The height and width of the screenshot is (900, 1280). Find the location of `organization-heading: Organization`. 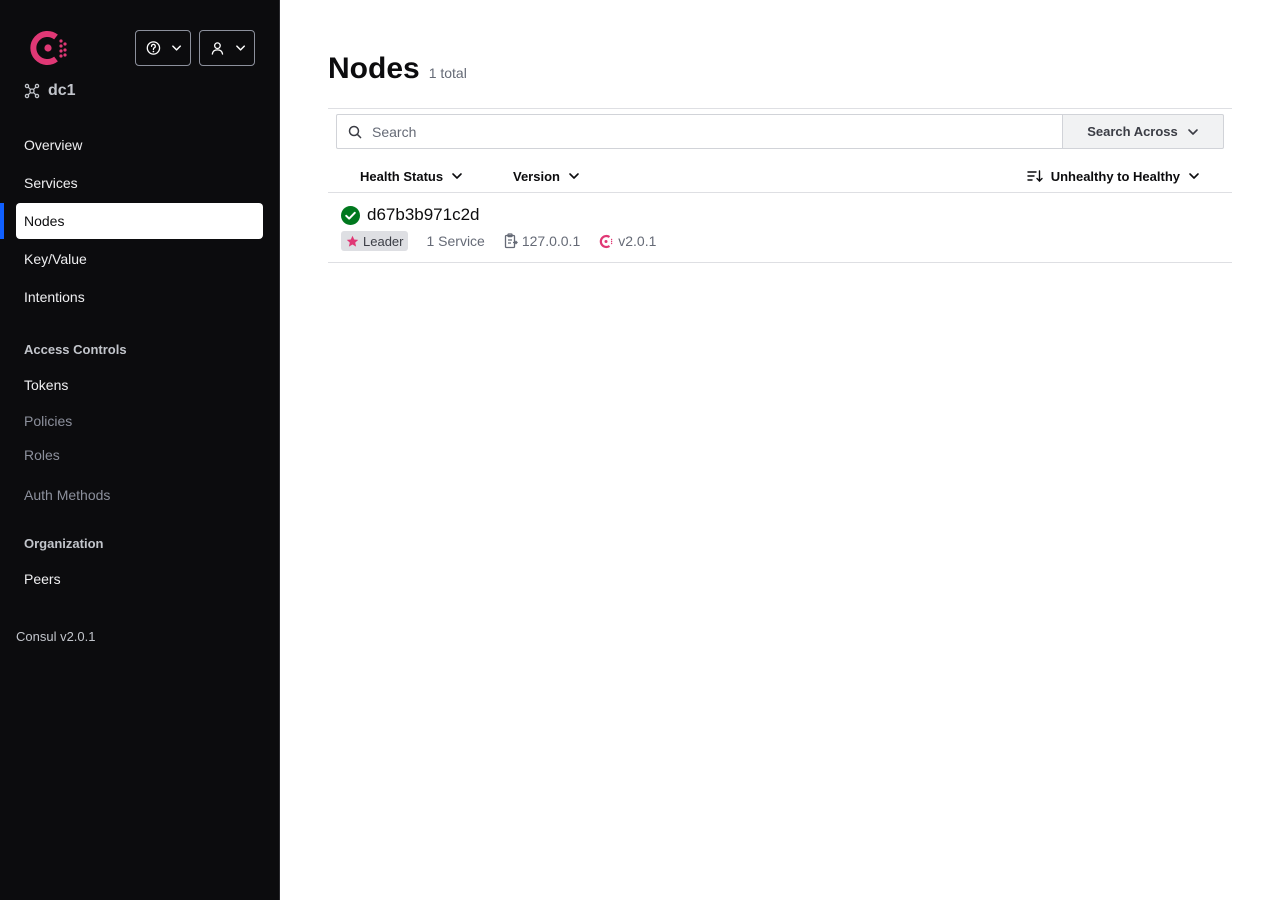

organization-heading: Organization is located at coordinates (64, 543).